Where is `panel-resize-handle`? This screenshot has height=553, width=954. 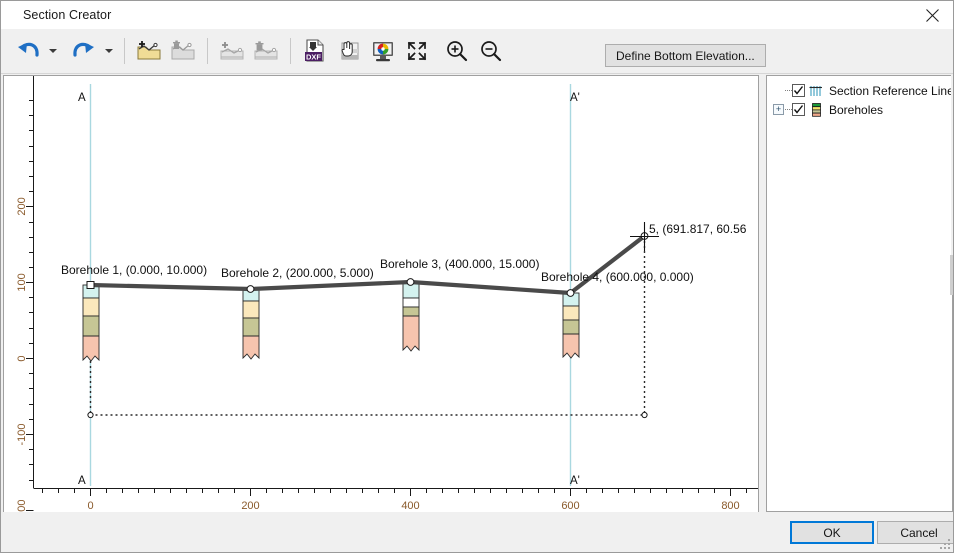 panel-resize-handle is located at coordinates (951, 275).